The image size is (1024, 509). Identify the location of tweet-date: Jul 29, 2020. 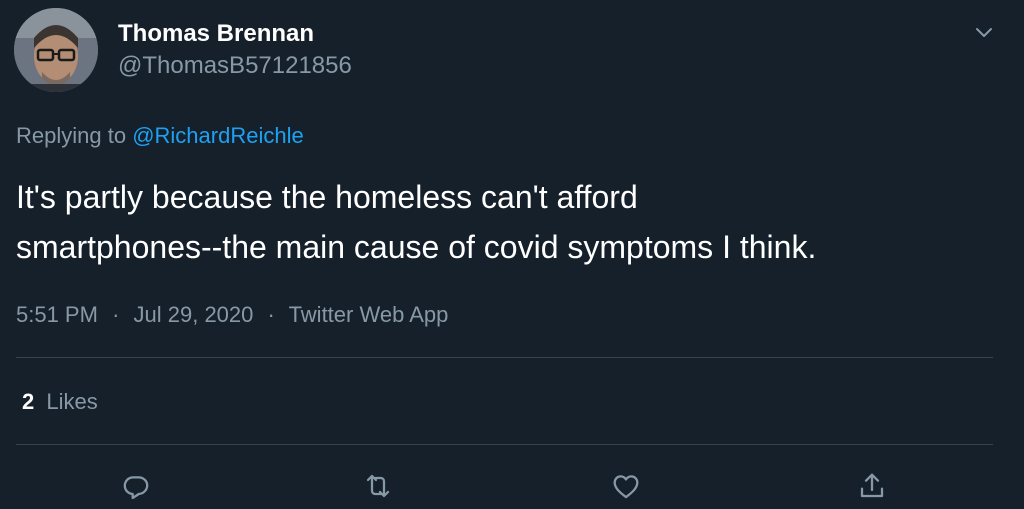
(194, 314).